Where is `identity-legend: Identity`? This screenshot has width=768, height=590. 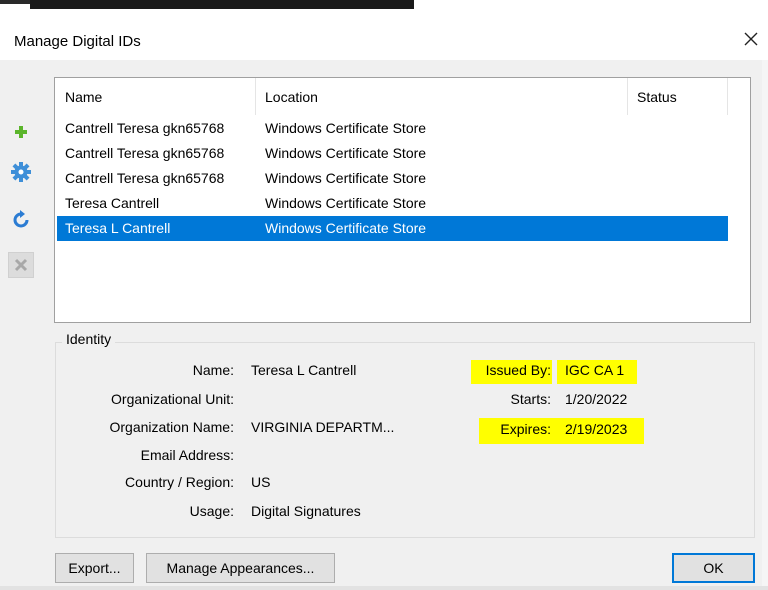
identity-legend: Identity is located at coordinates (89, 339).